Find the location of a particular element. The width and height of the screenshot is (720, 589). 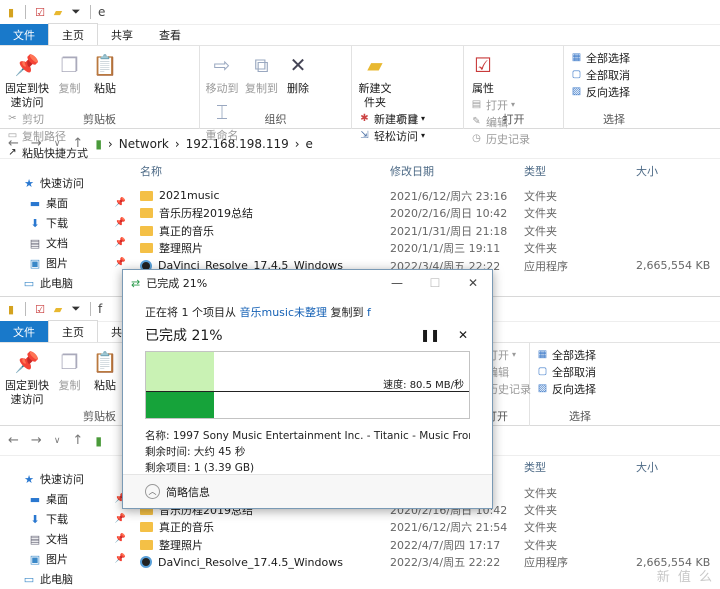

minimize-button: — is located at coordinates (397, 283).